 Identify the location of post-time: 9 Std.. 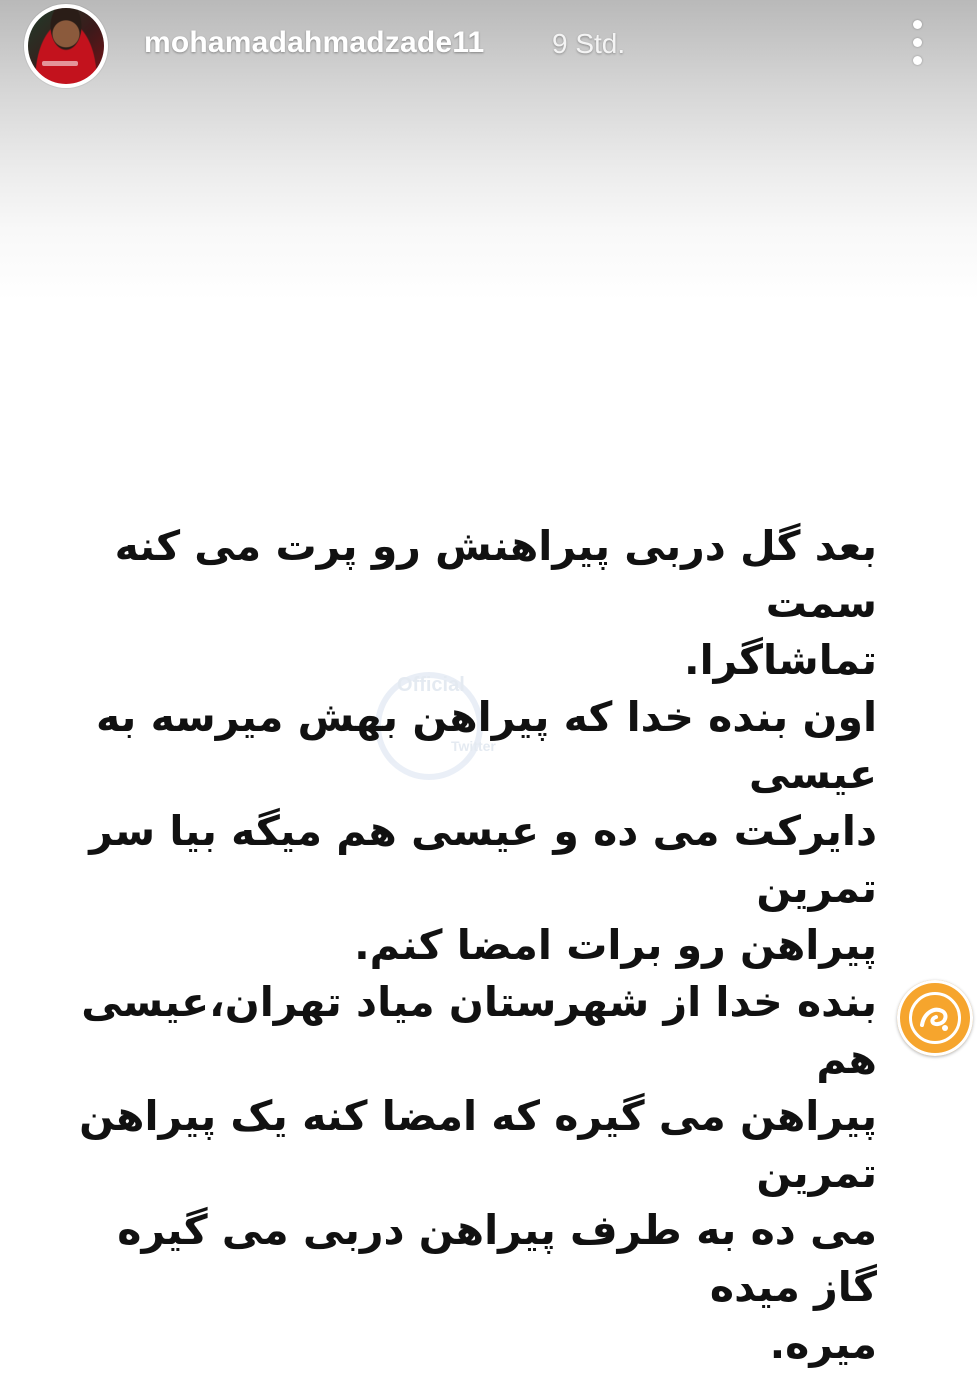
(589, 43).